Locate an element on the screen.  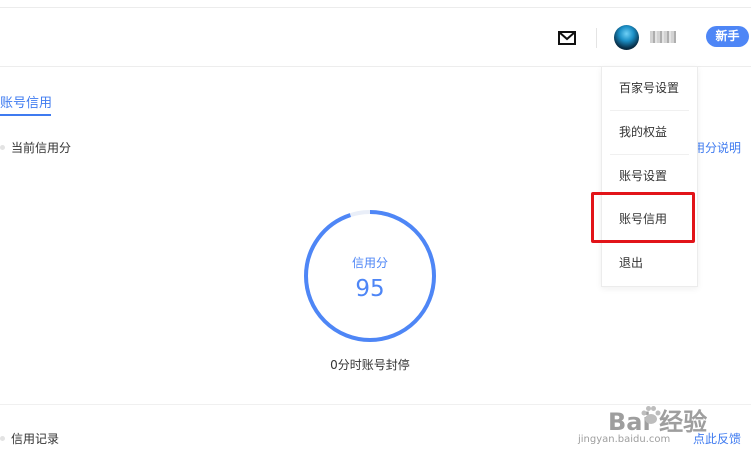
menu-item-logout: 退出 is located at coordinates (649, 263).